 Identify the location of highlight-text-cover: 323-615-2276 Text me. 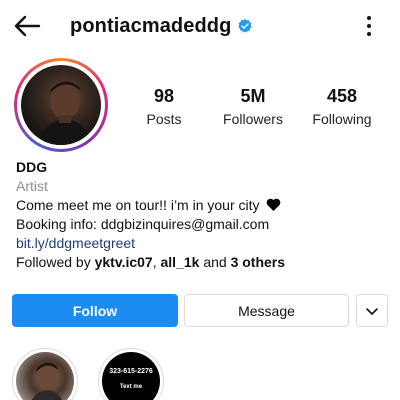
(131, 376).